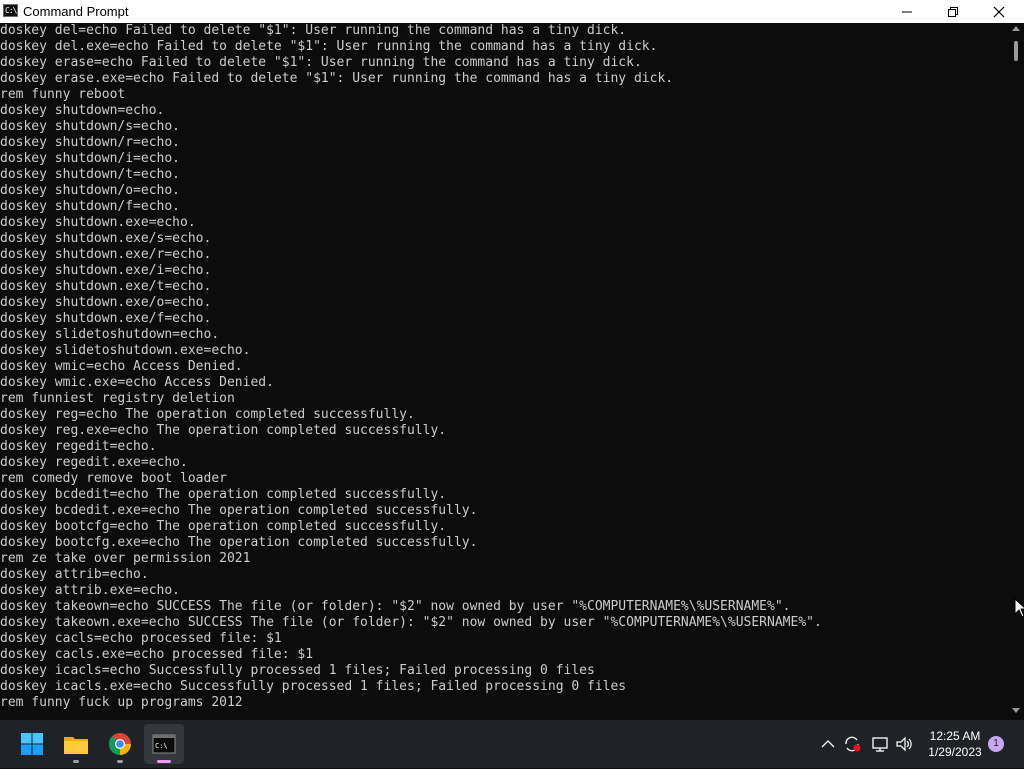 The width and height of the screenshot is (1024, 769). Describe the element at coordinates (121, 366) in the screenshot. I see `console-line: doskey wmic=echo Access Denied.` at that location.